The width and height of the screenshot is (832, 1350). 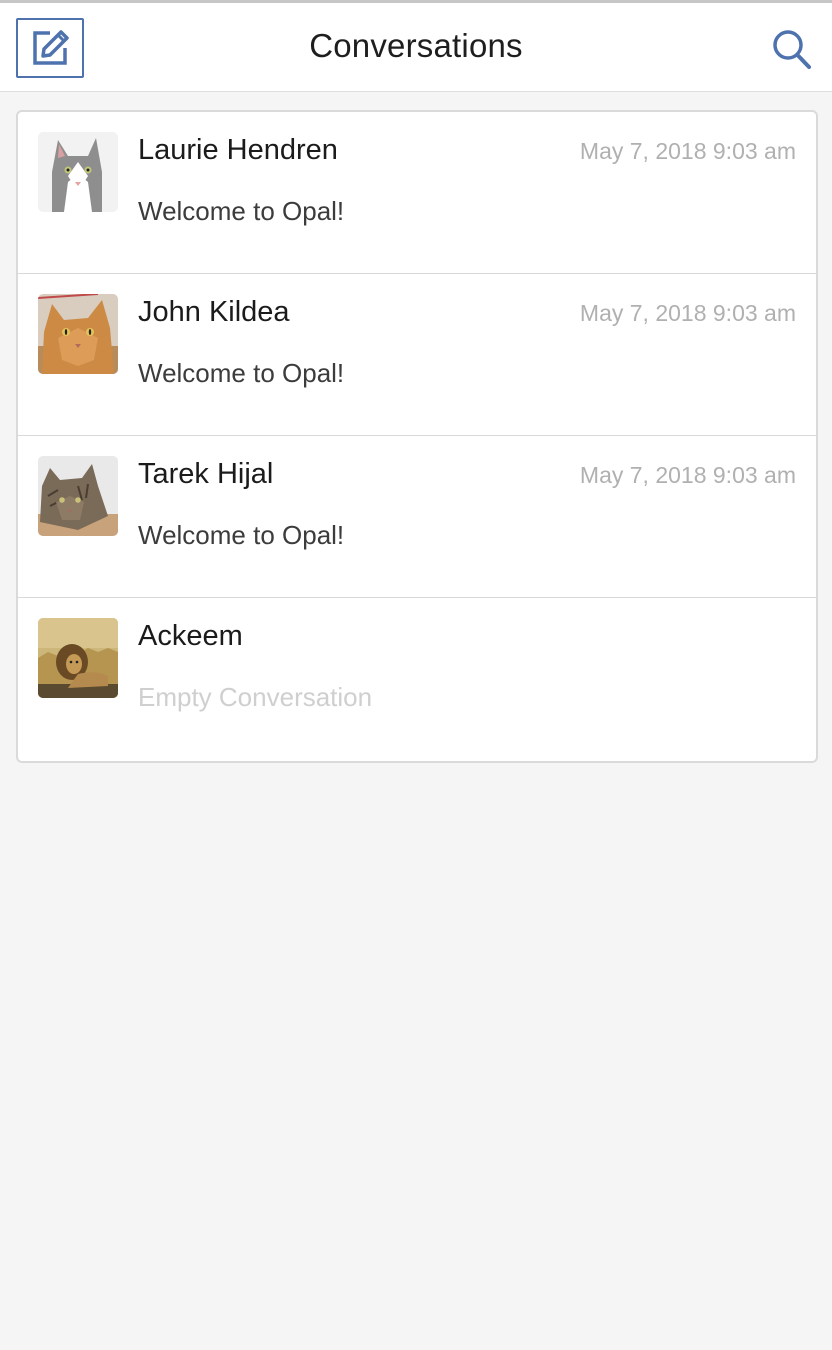 What do you see at coordinates (78, 334) in the screenshot?
I see `cat-avatar-orange` at bounding box center [78, 334].